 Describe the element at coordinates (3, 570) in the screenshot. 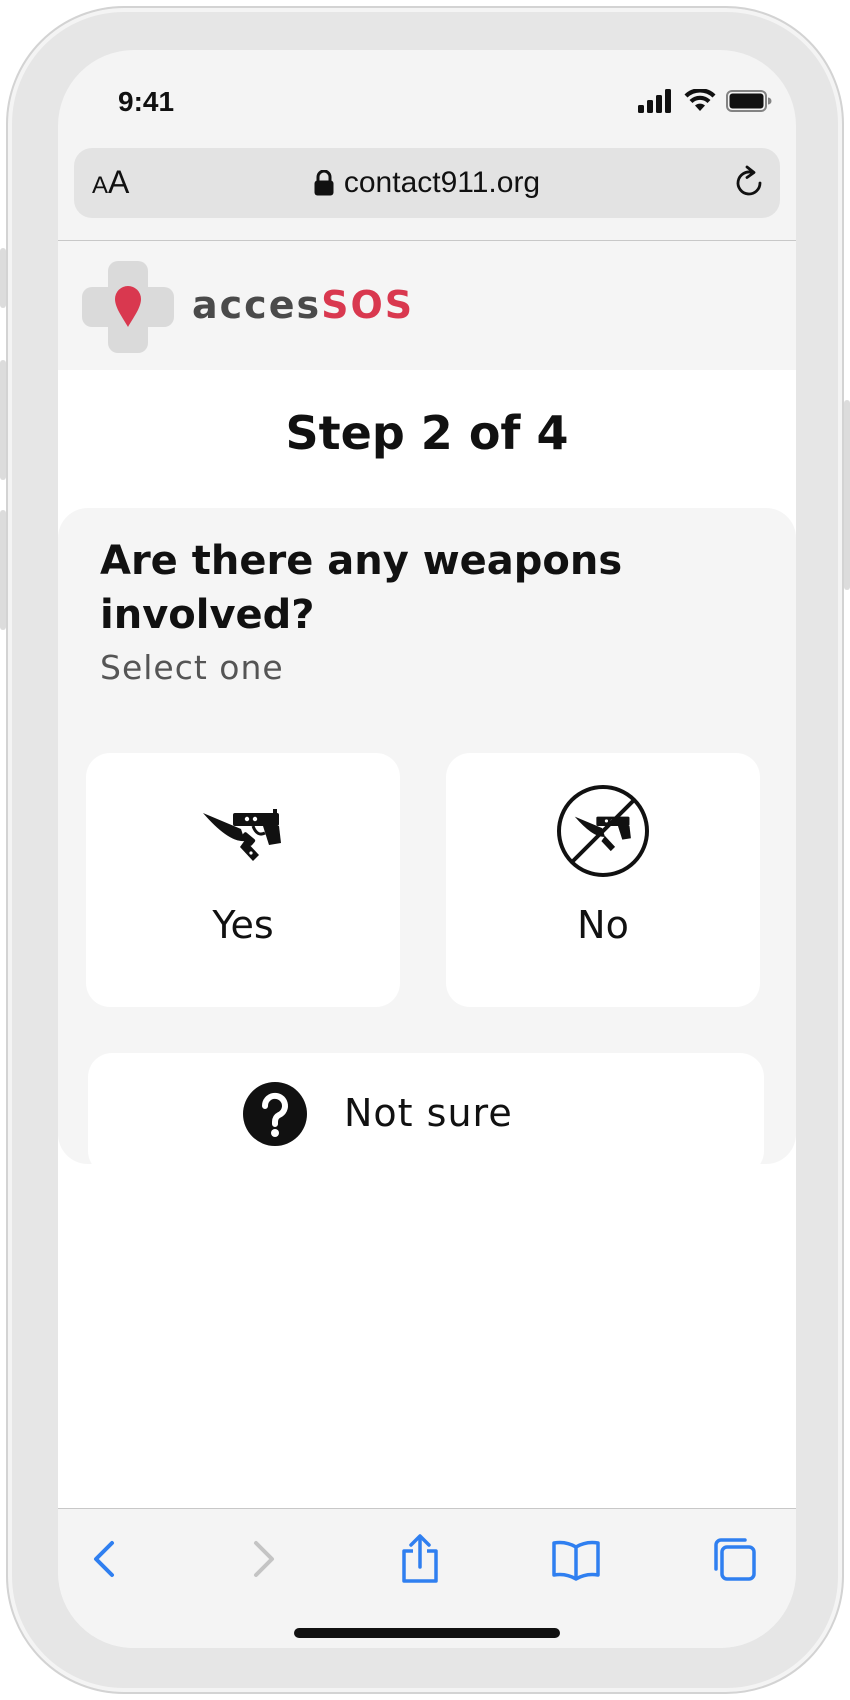

I see `volume-down-button` at that location.